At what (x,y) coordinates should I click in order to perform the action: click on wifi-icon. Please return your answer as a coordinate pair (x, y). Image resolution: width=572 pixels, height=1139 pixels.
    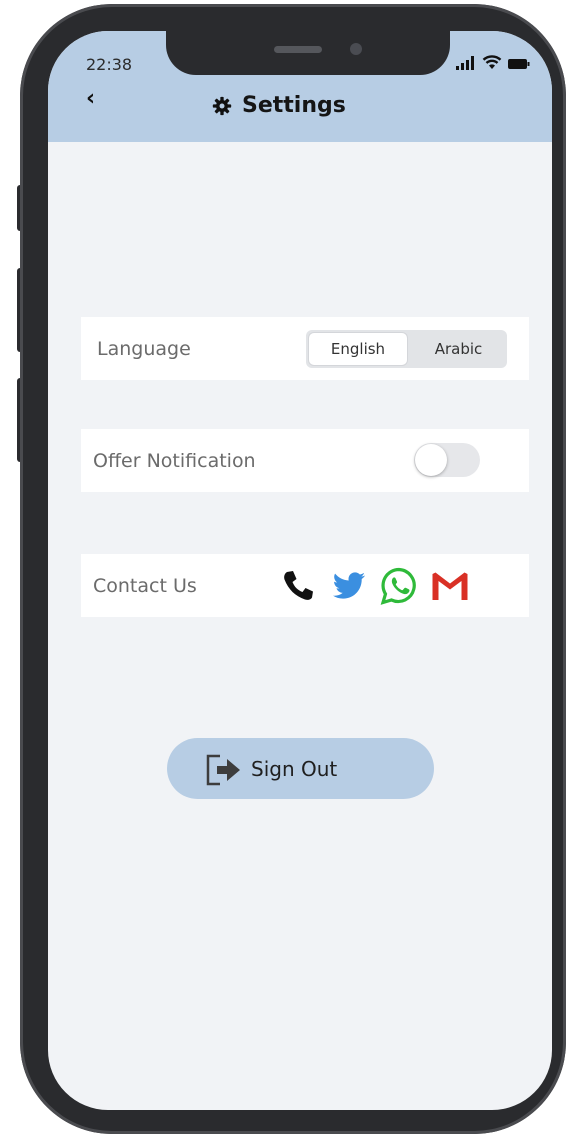
    Looking at the image, I should click on (492, 62).